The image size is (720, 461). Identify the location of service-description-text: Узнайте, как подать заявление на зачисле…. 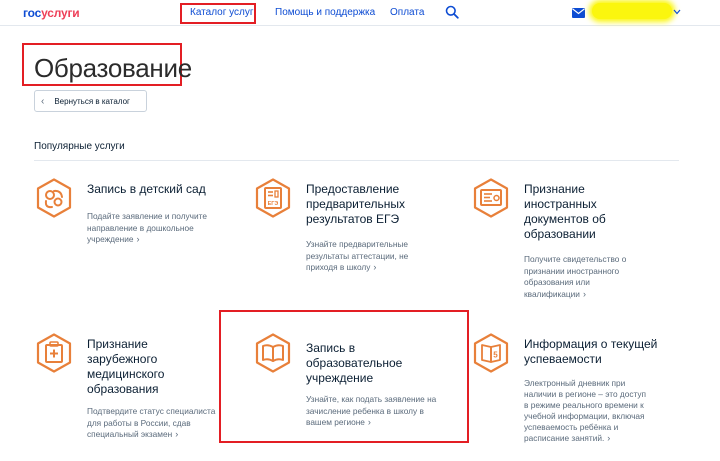
(371, 410).